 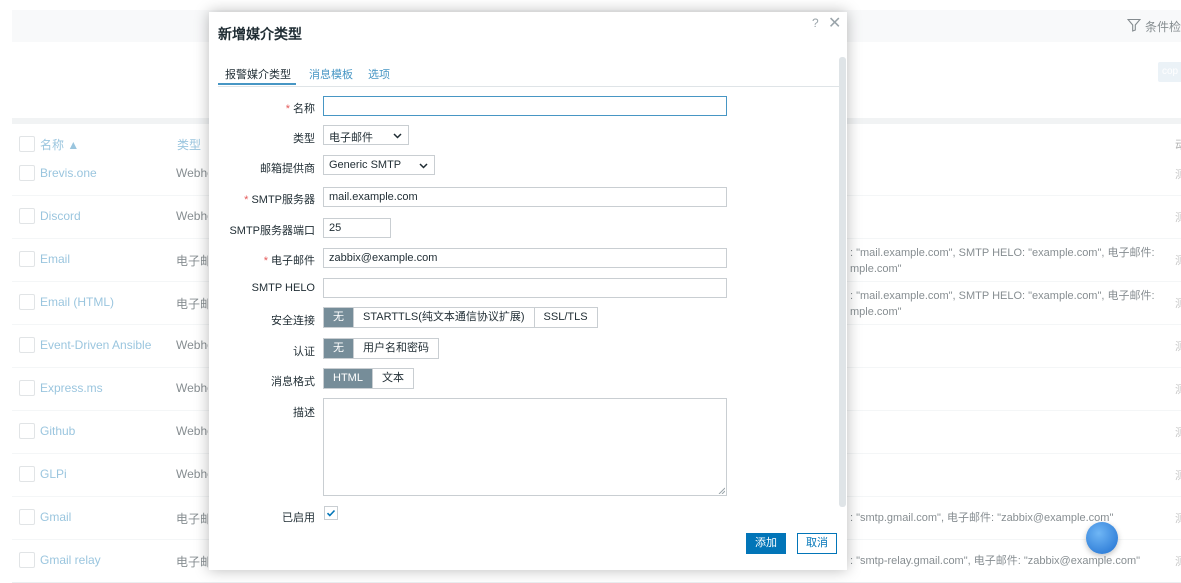 I want to click on smtp-helo-input, so click(x=525, y=288).